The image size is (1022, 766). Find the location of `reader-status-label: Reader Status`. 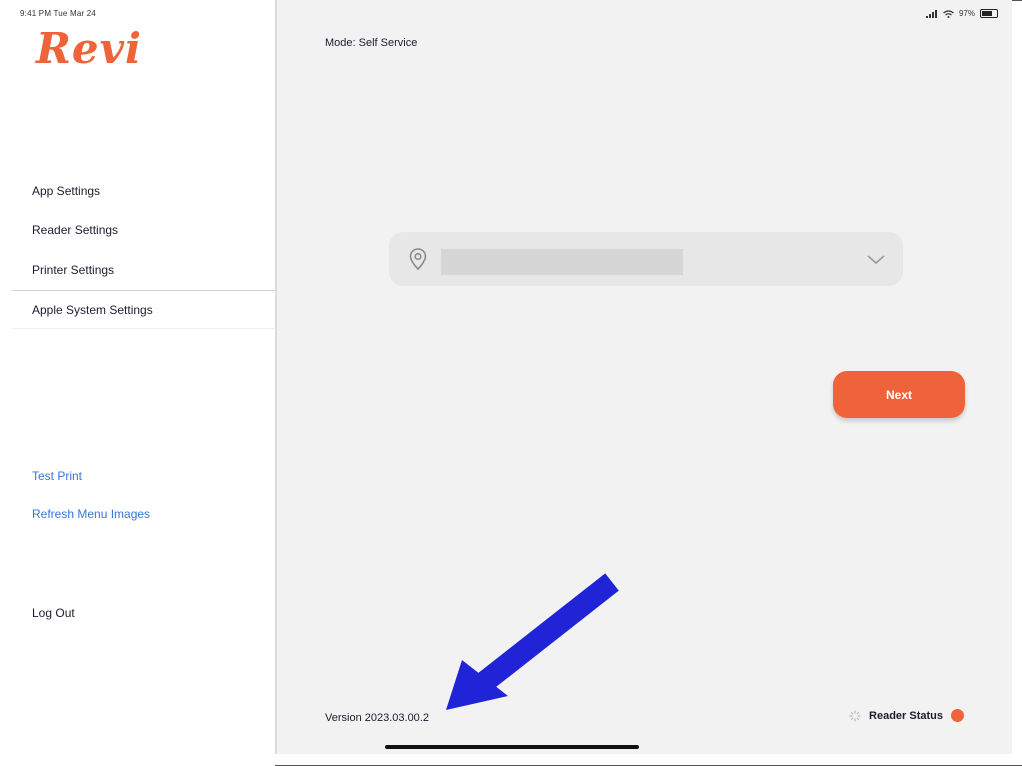

reader-status-label: Reader Status is located at coordinates (906, 715).